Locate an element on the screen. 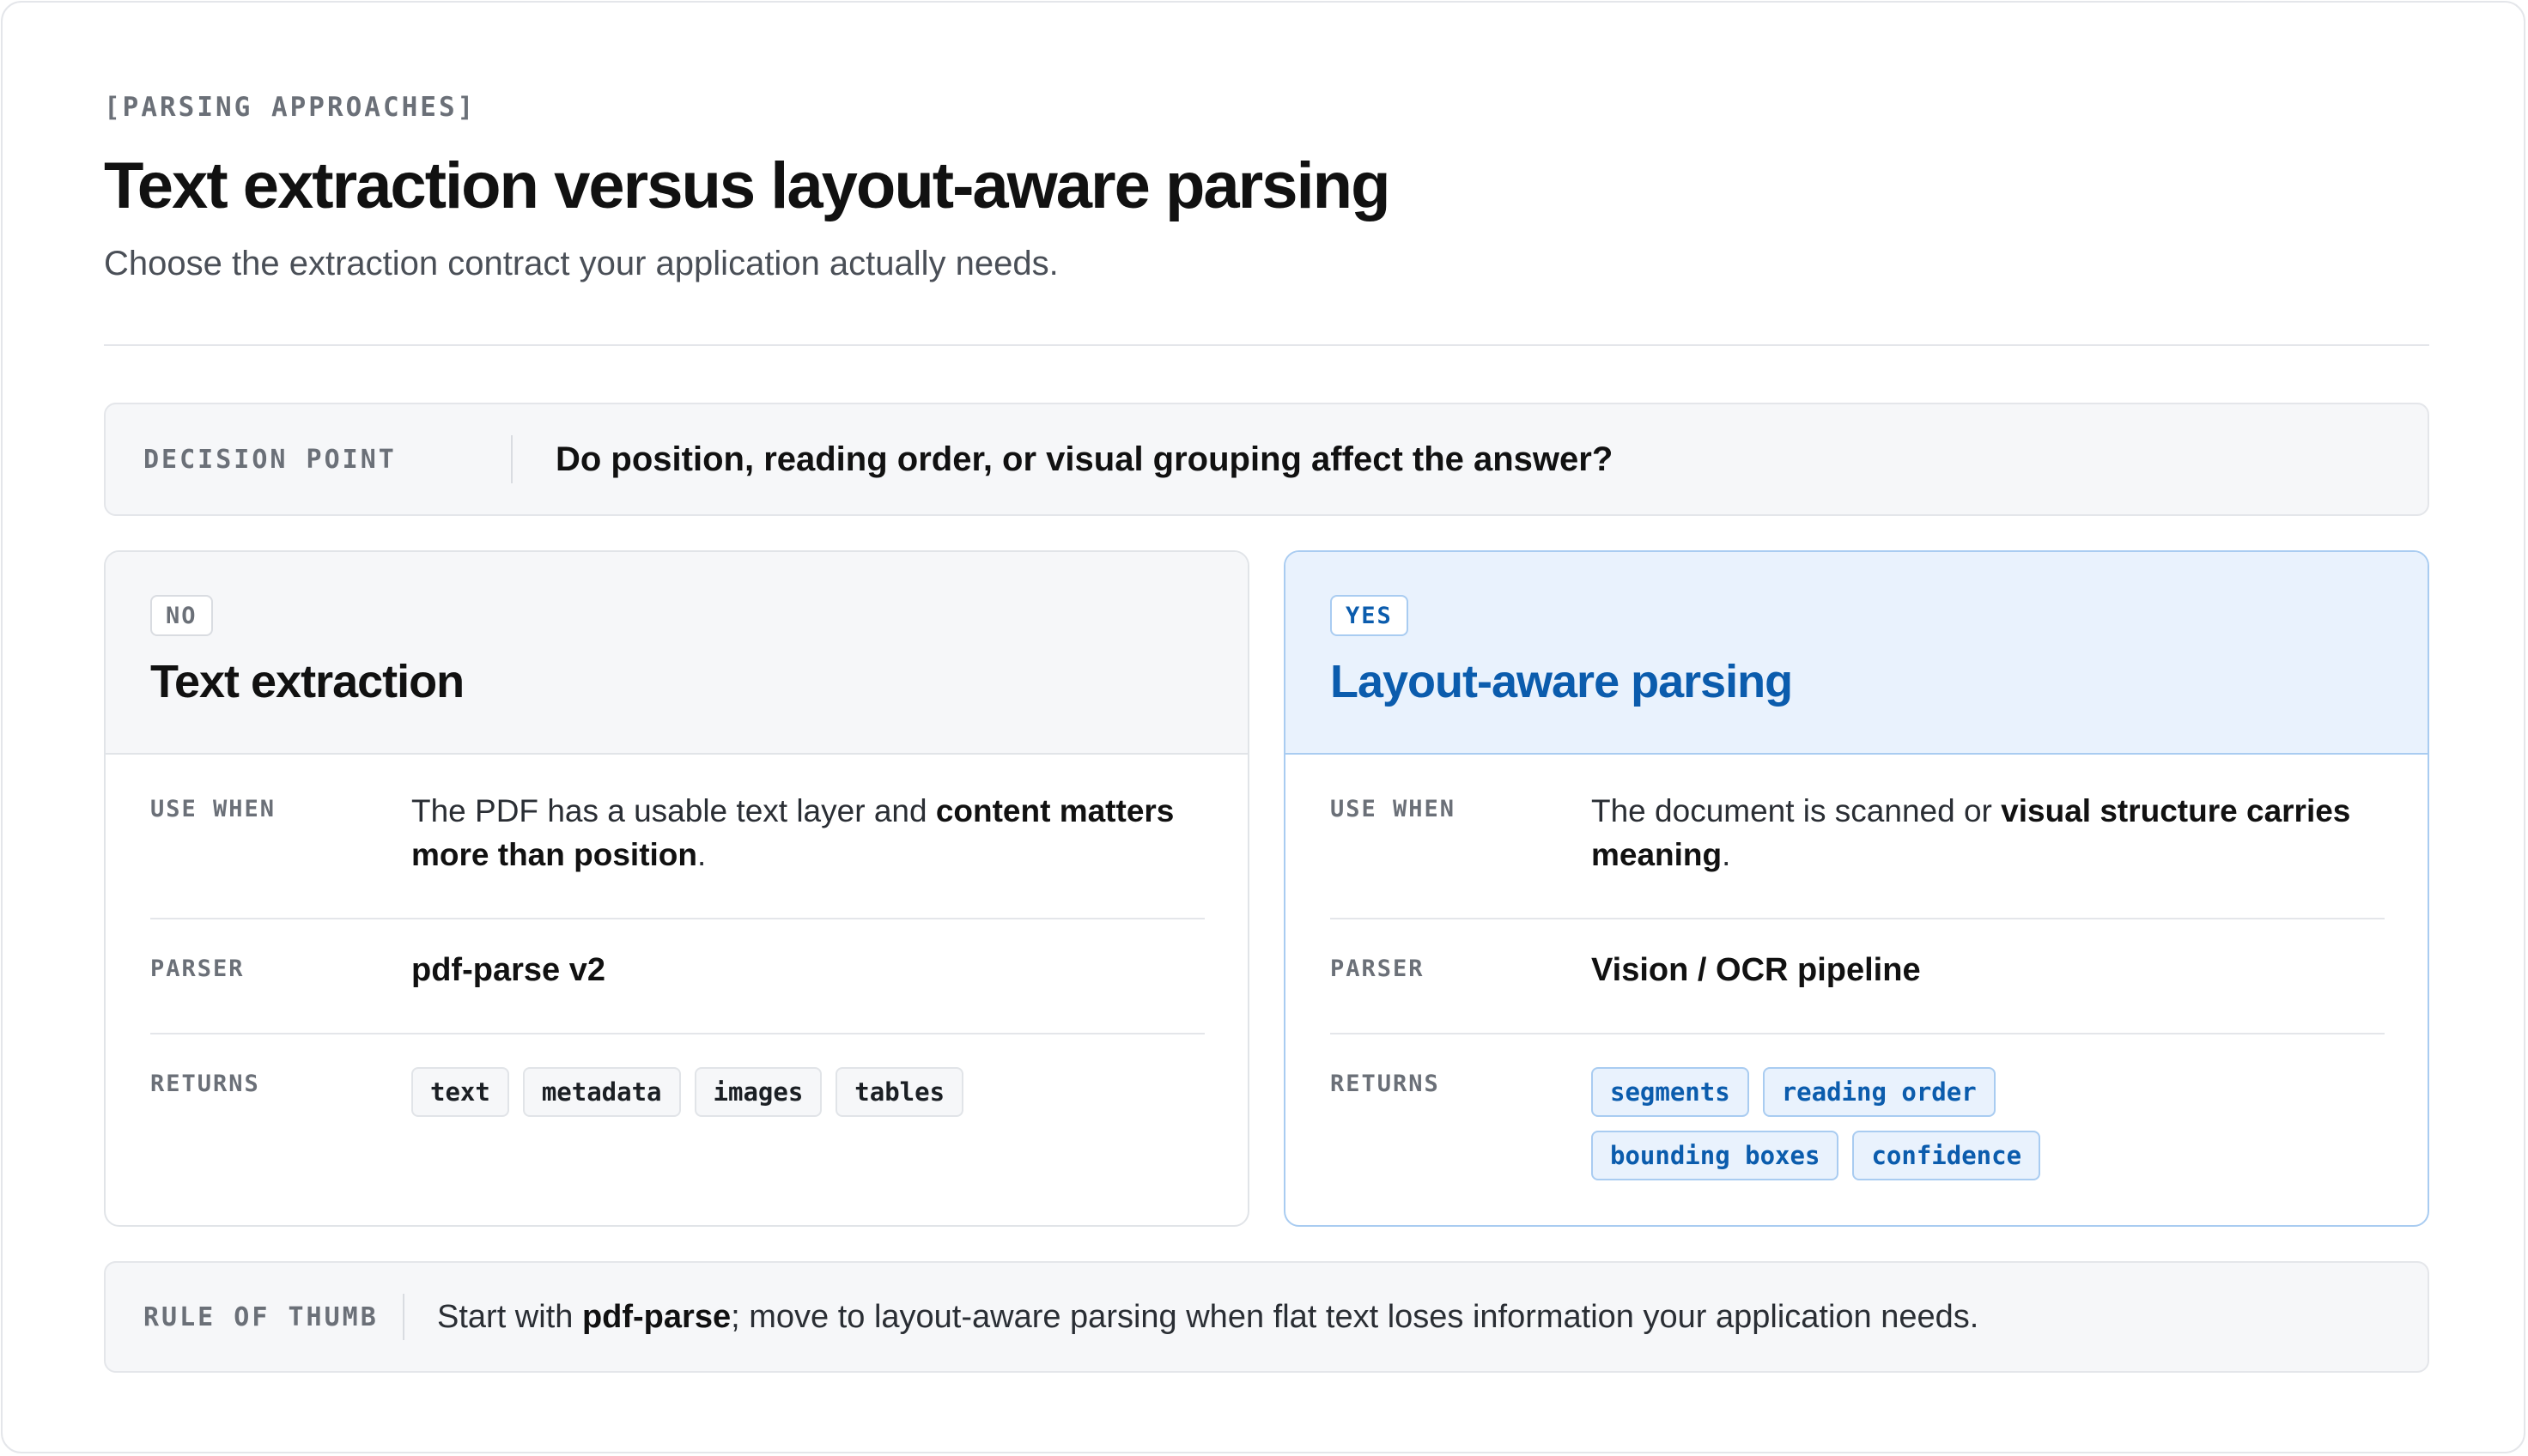 Image resolution: width=2528 pixels, height=1456 pixels. card-title: Text extraction is located at coordinates (307, 681).